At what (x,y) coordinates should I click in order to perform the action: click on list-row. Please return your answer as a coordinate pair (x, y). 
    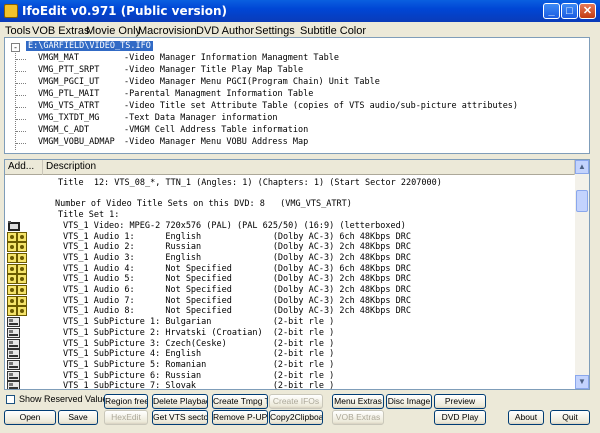
    Looking at the image, I should click on (290, 194).